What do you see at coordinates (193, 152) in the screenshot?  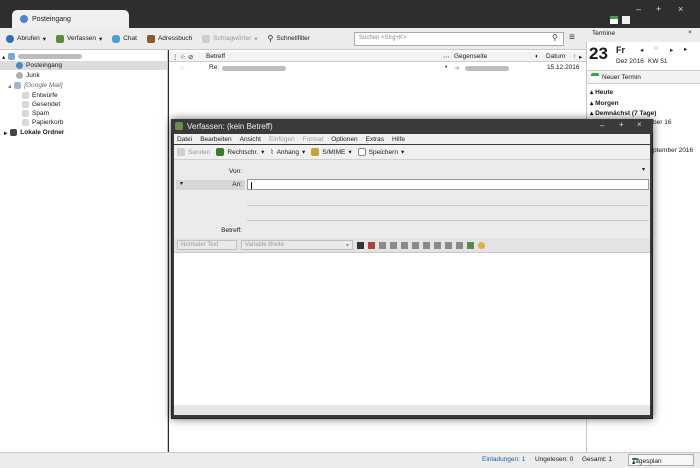 I see `send-button: Senden` at bounding box center [193, 152].